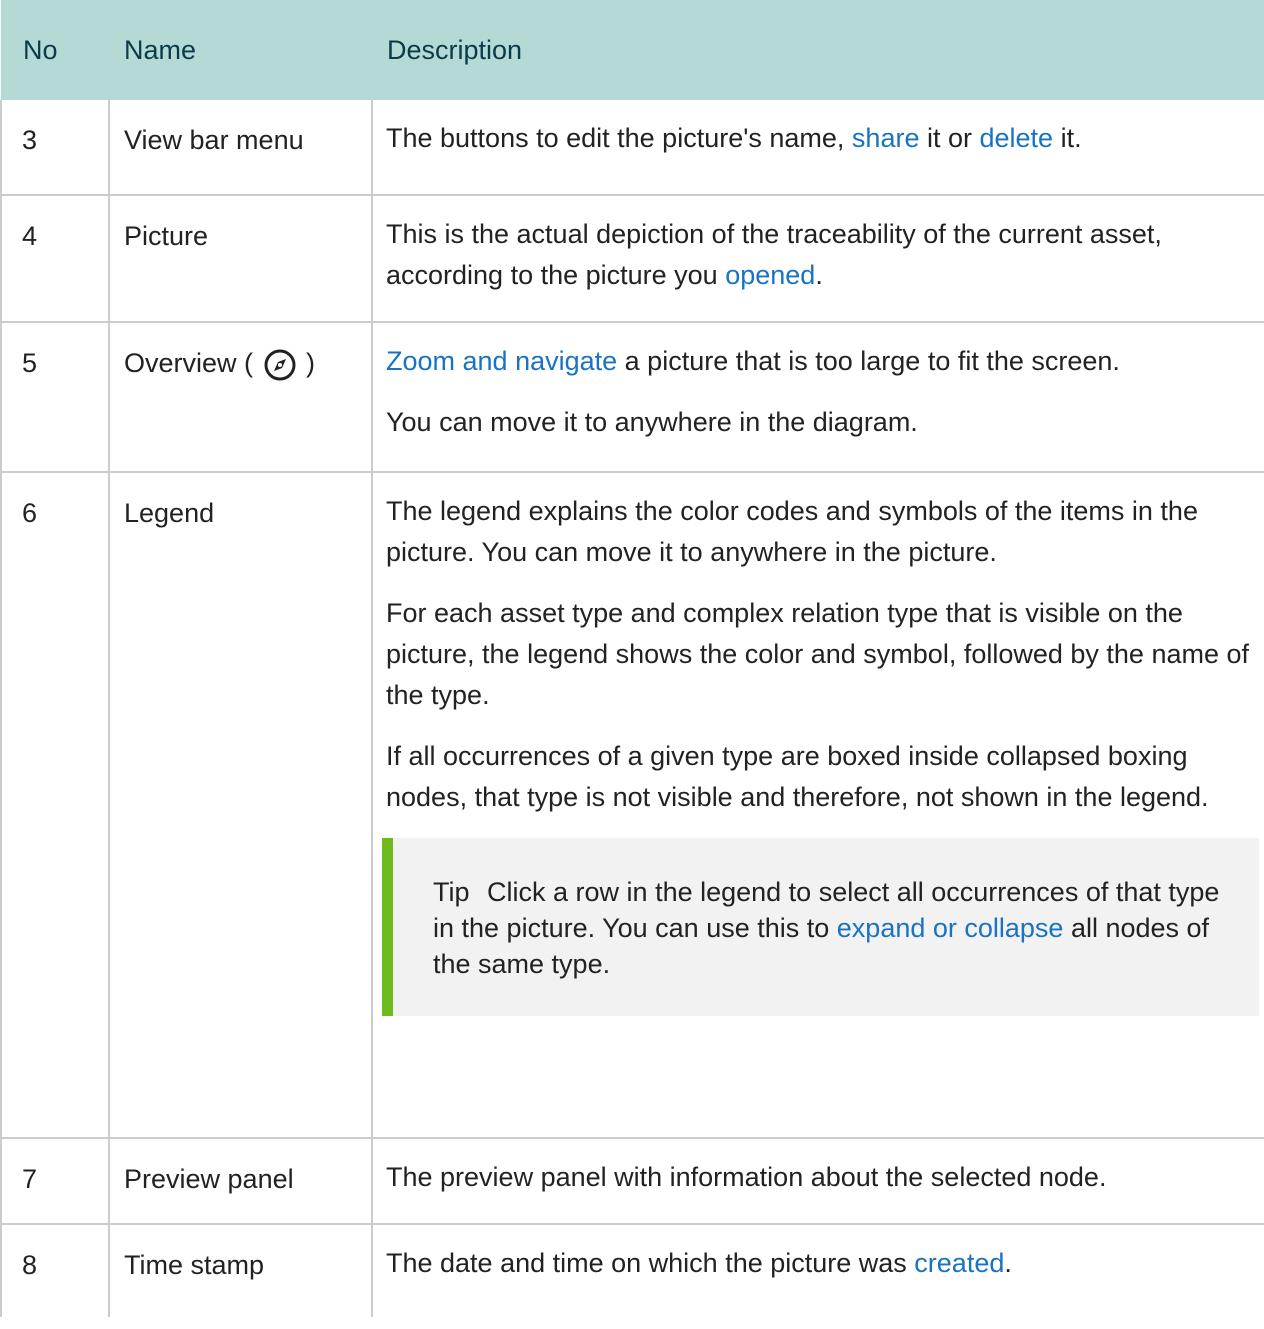  Describe the element at coordinates (451, 892) in the screenshot. I see `tip-label: Tip` at that location.